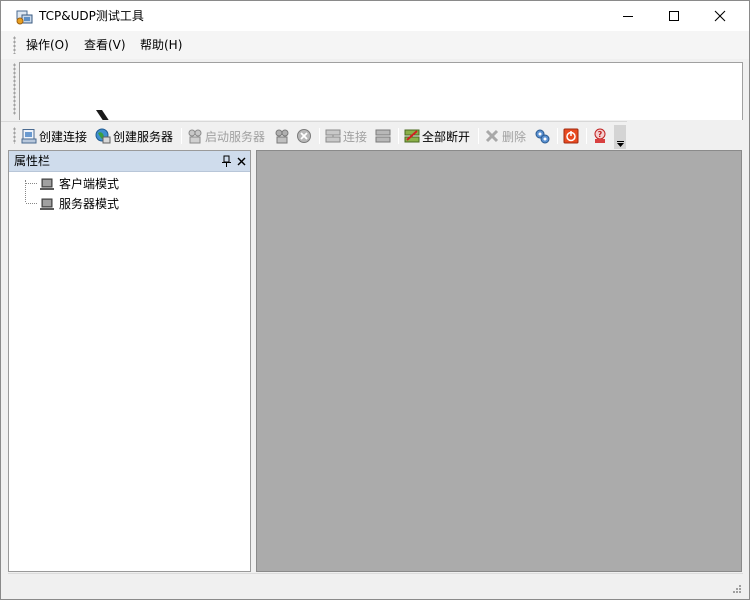  I want to click on create-connection-label: 创建连接, so click(63, 136).